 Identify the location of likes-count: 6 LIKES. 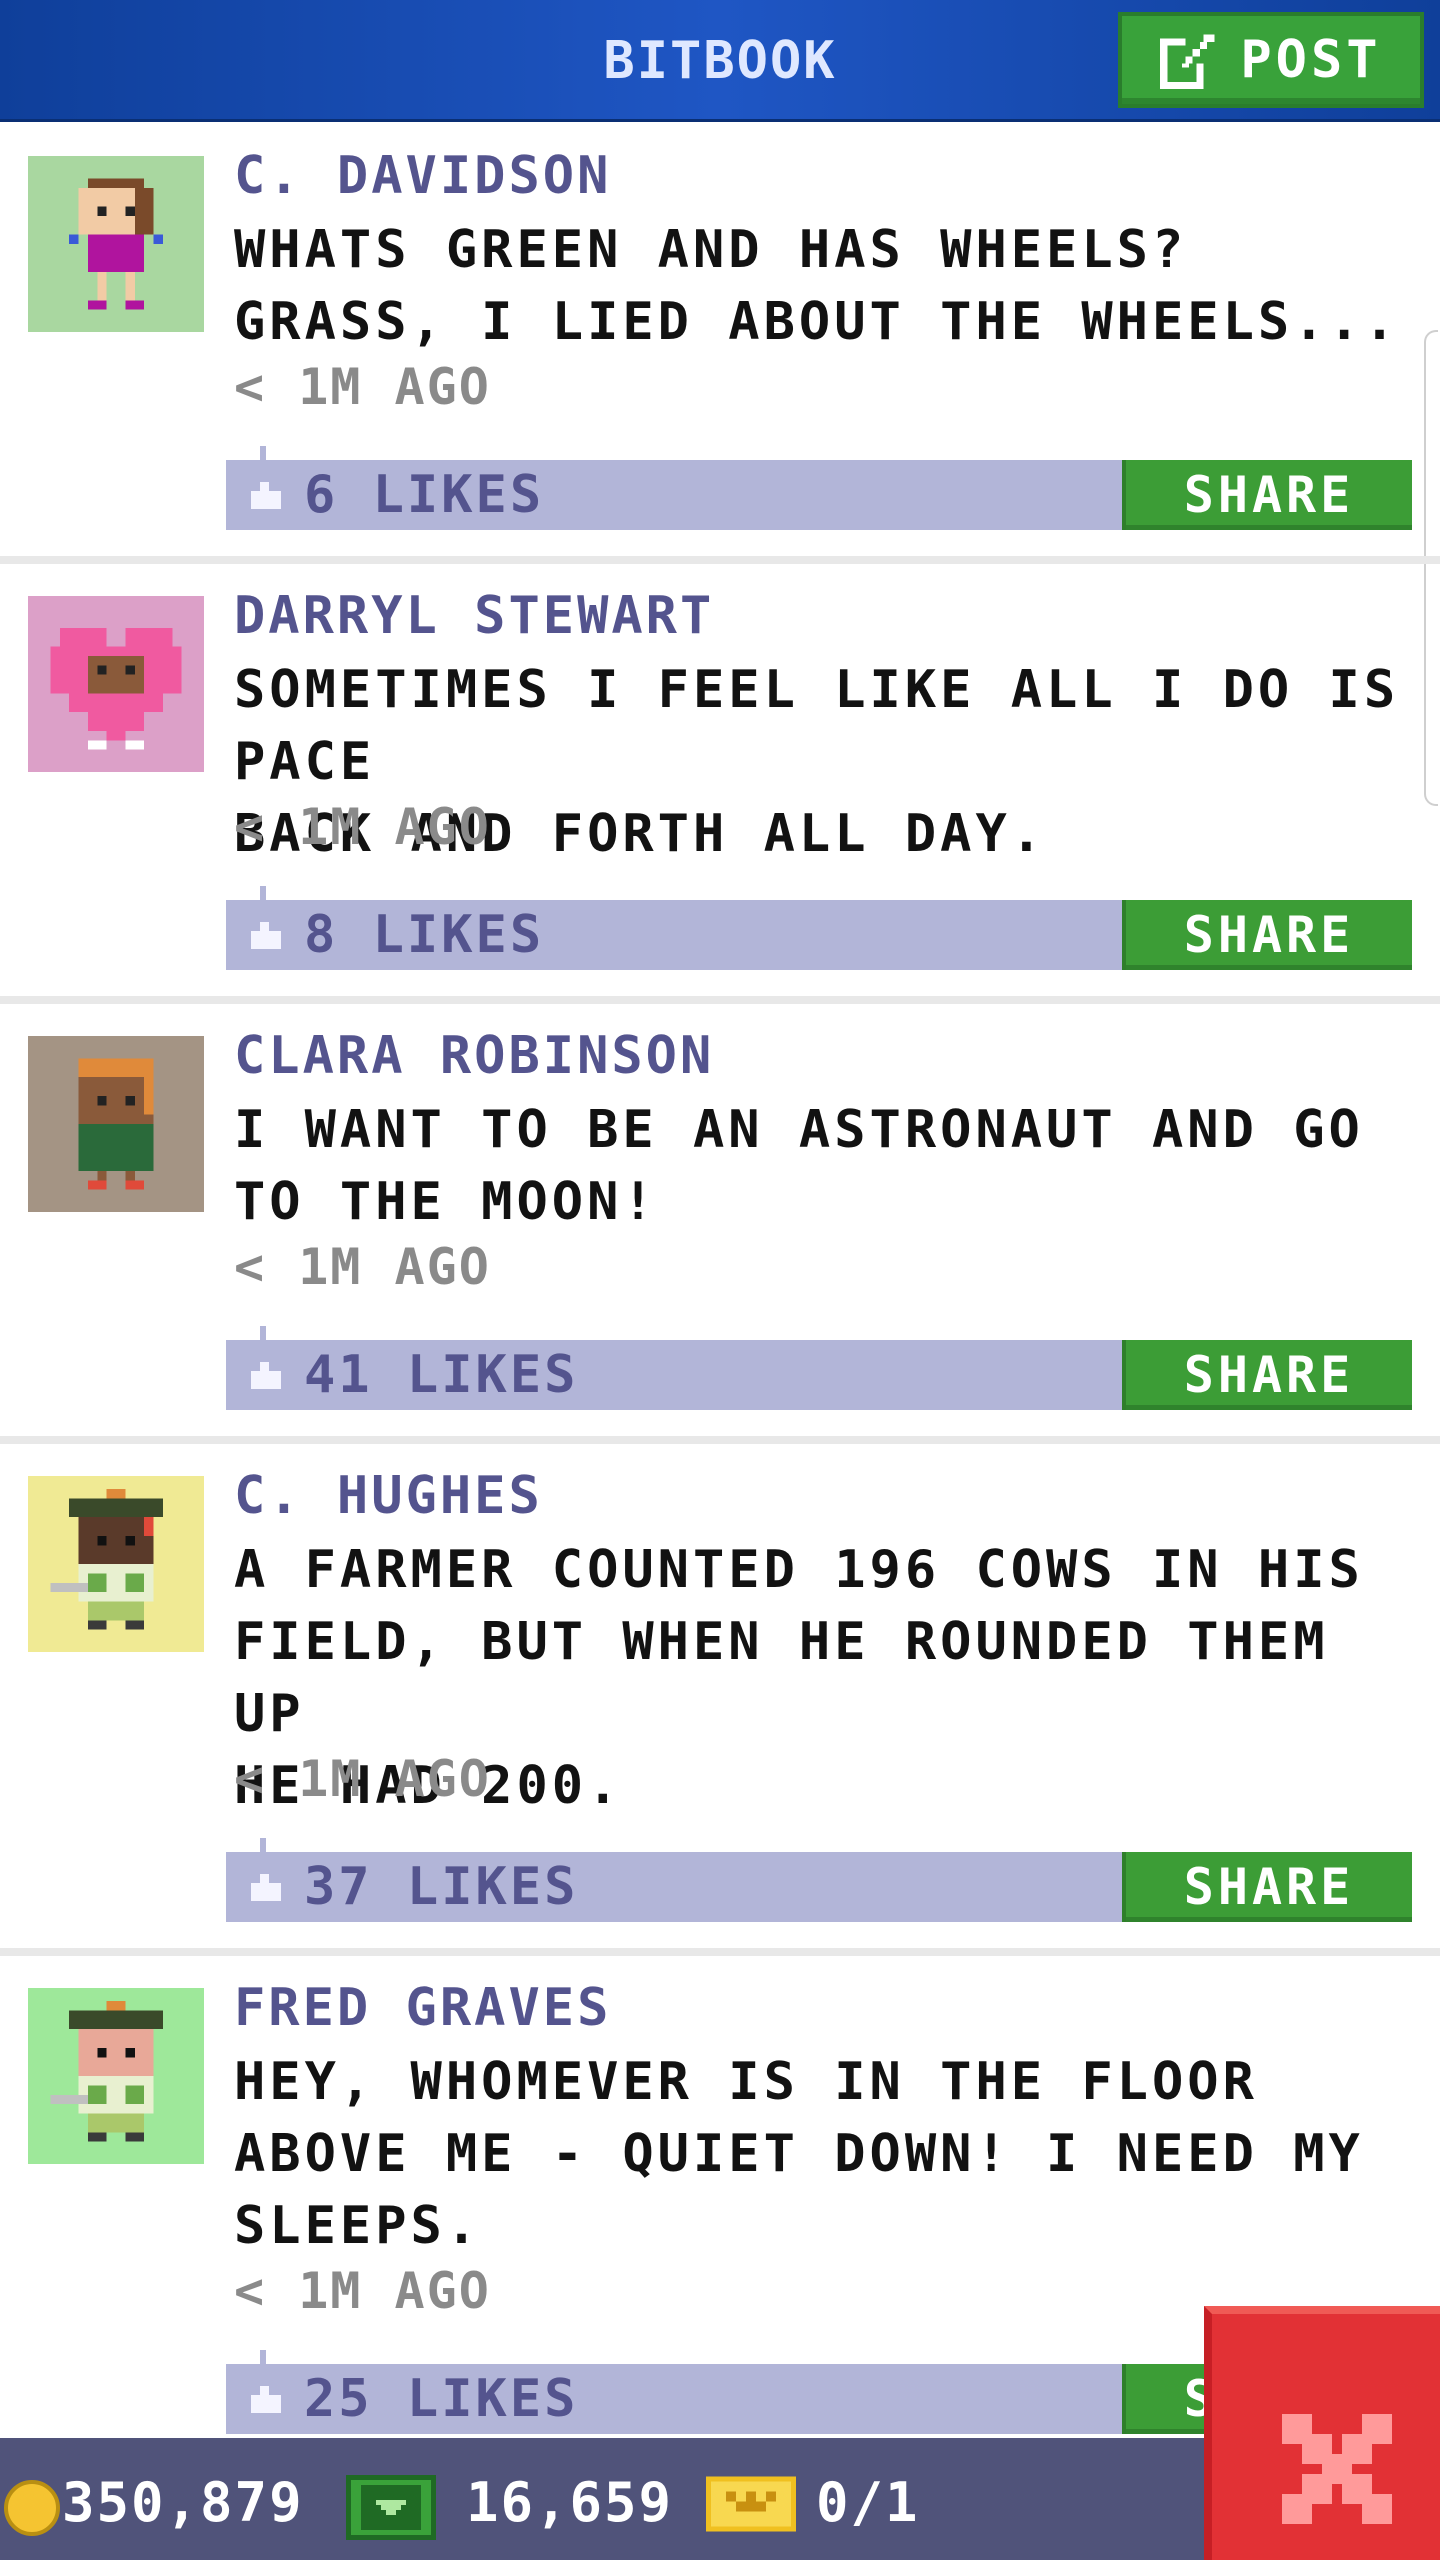
(424, 495).